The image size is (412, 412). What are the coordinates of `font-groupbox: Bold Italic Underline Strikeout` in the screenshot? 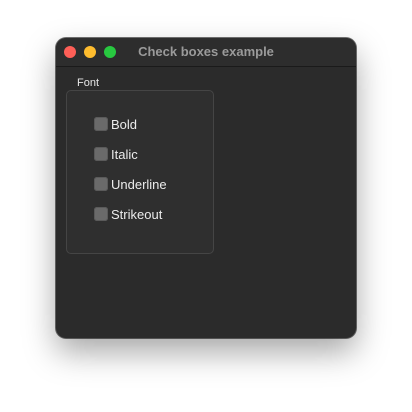 It's located at (140, 172).